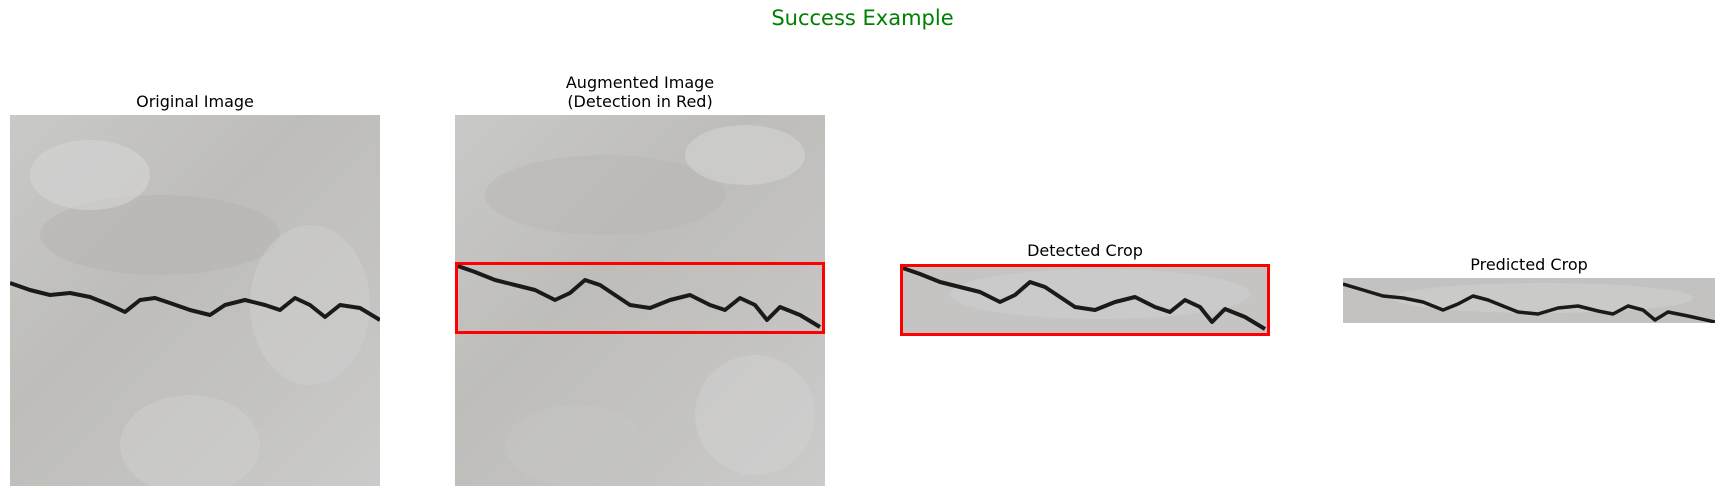 This screenshot has height=496, width=1725. What do you see at coordinates (862, 18) in the screenshot?
I see `figure-suptitle: Success Example` at bounding box center [862, 18].